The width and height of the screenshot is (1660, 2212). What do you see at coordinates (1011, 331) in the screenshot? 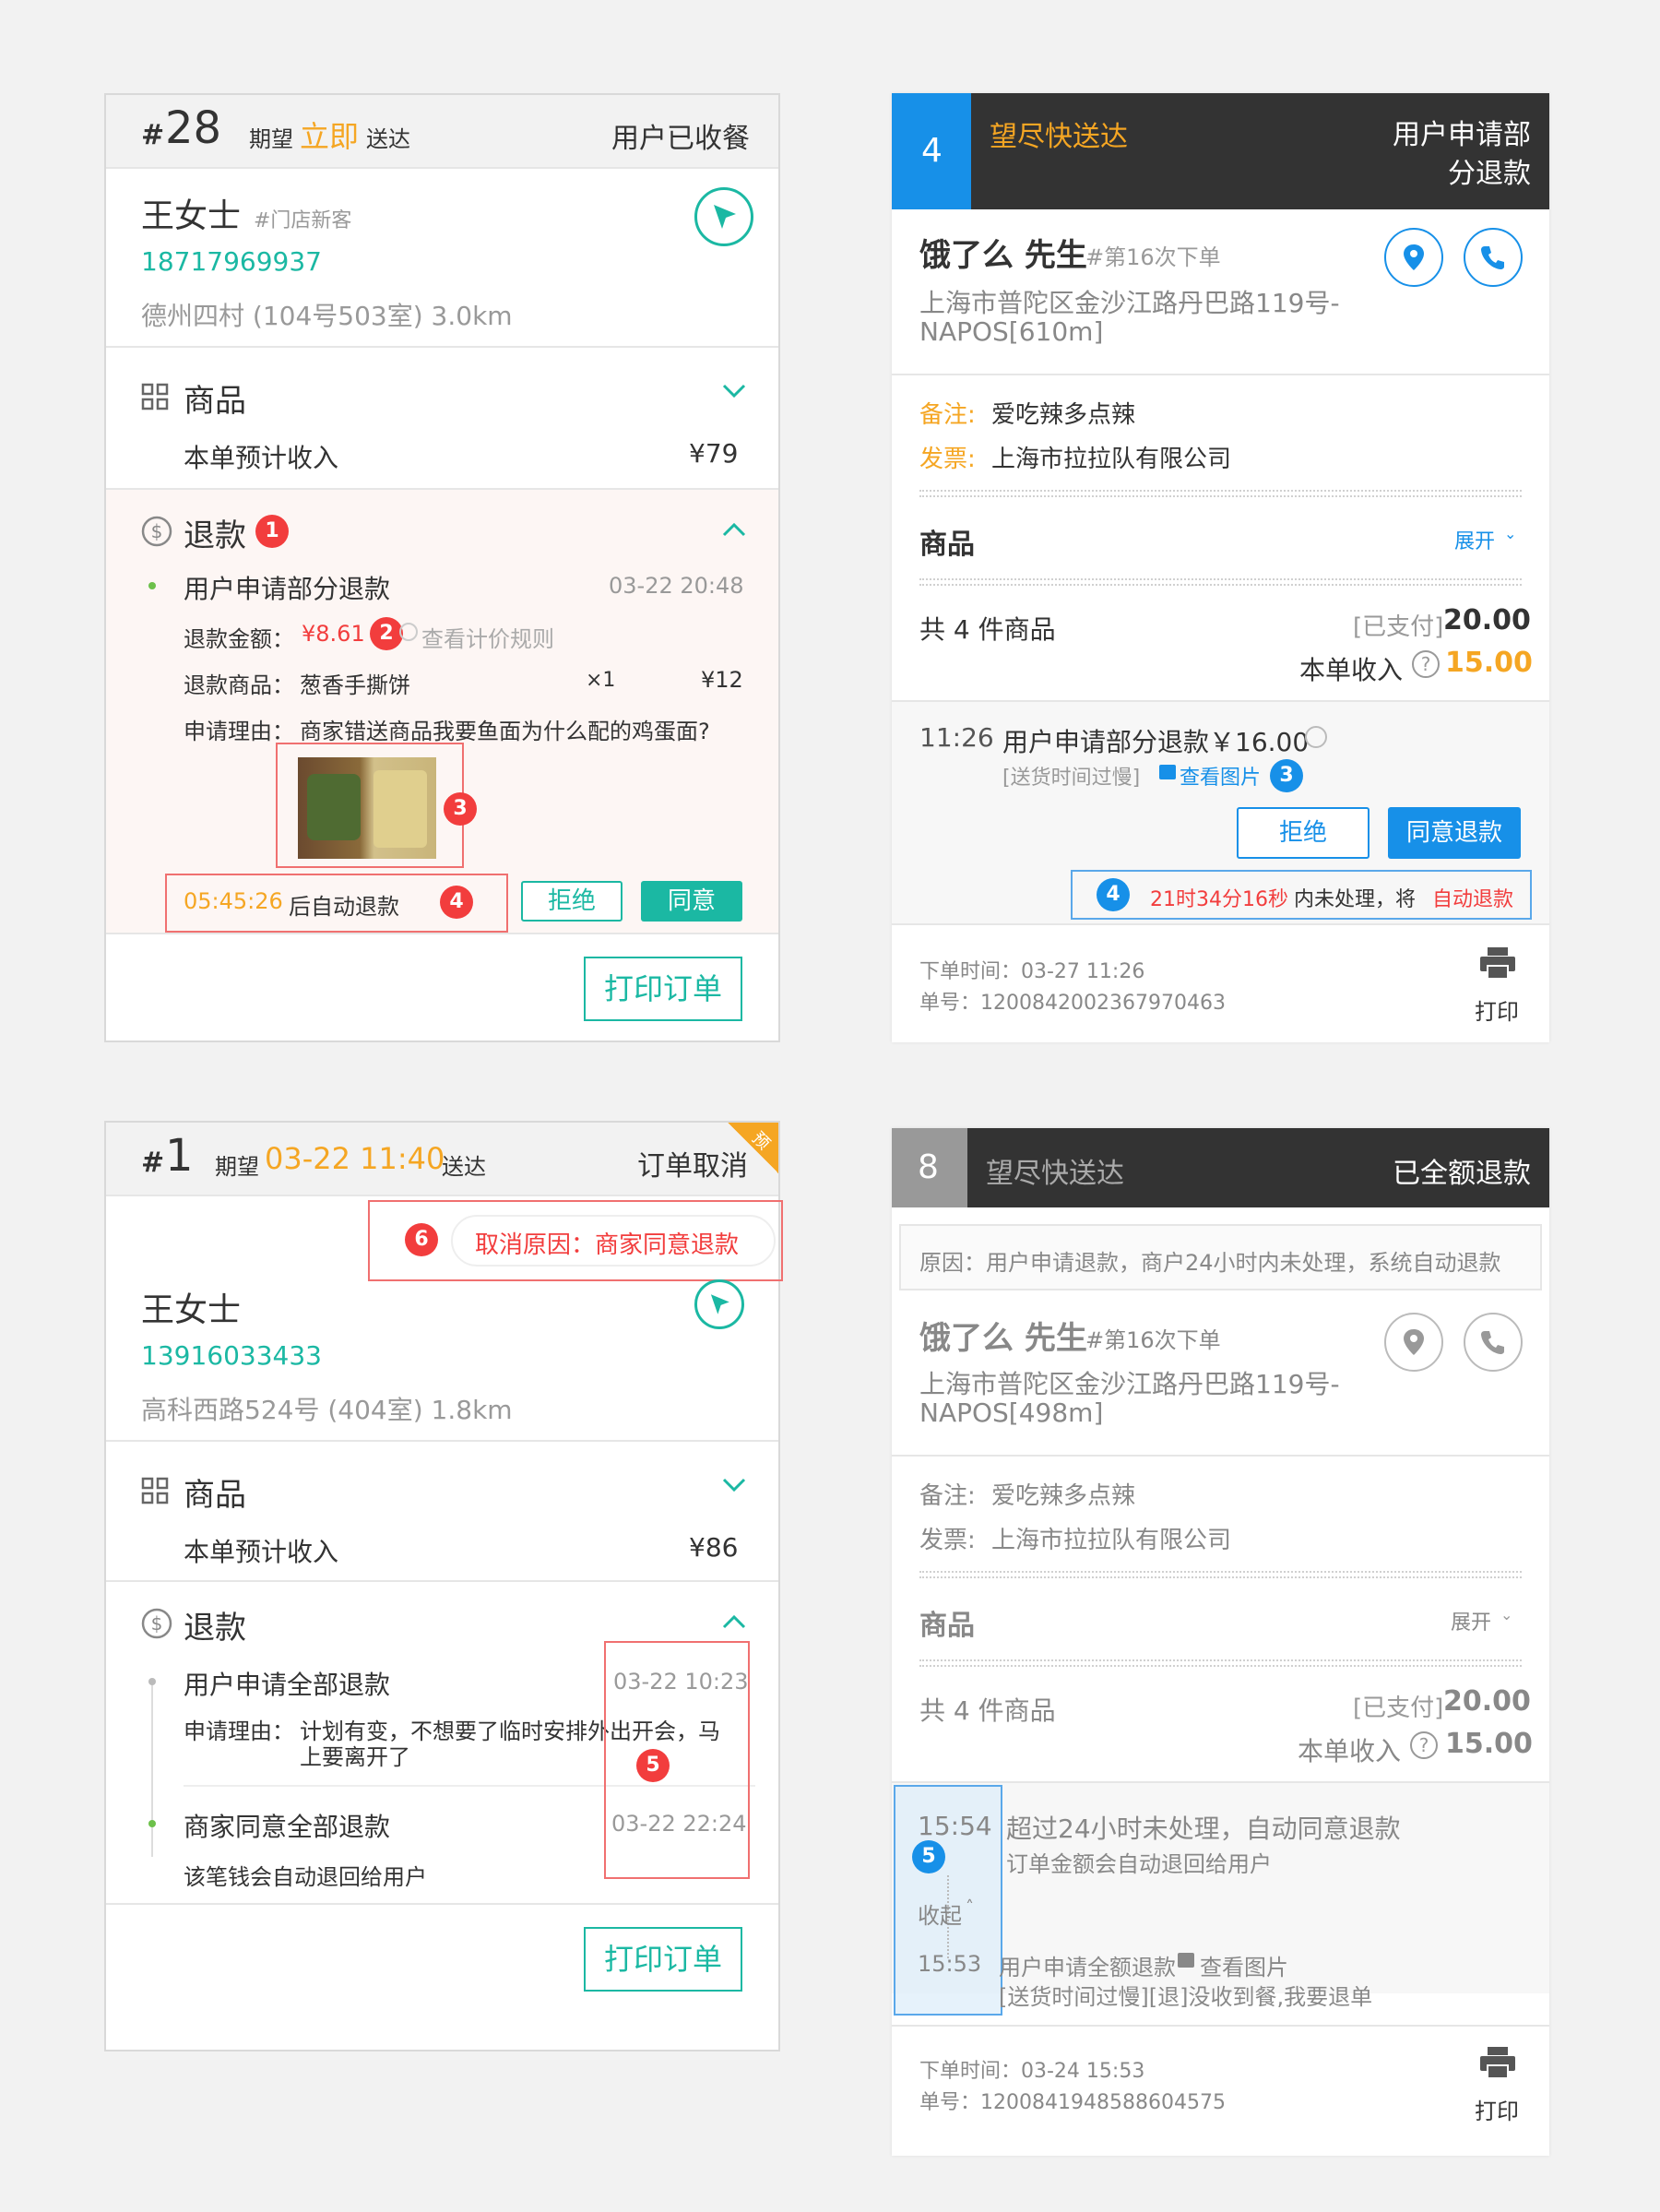
I see `address-line-2: NAPOS[610m]` at bounding box center [1011, 331].